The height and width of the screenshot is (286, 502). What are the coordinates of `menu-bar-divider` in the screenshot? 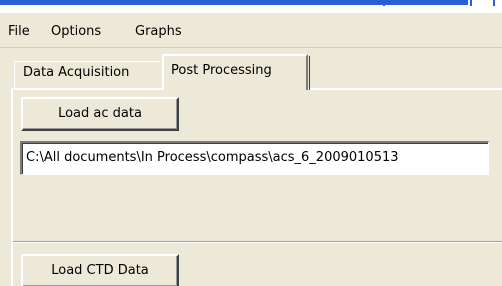 It's located at (251, 47).